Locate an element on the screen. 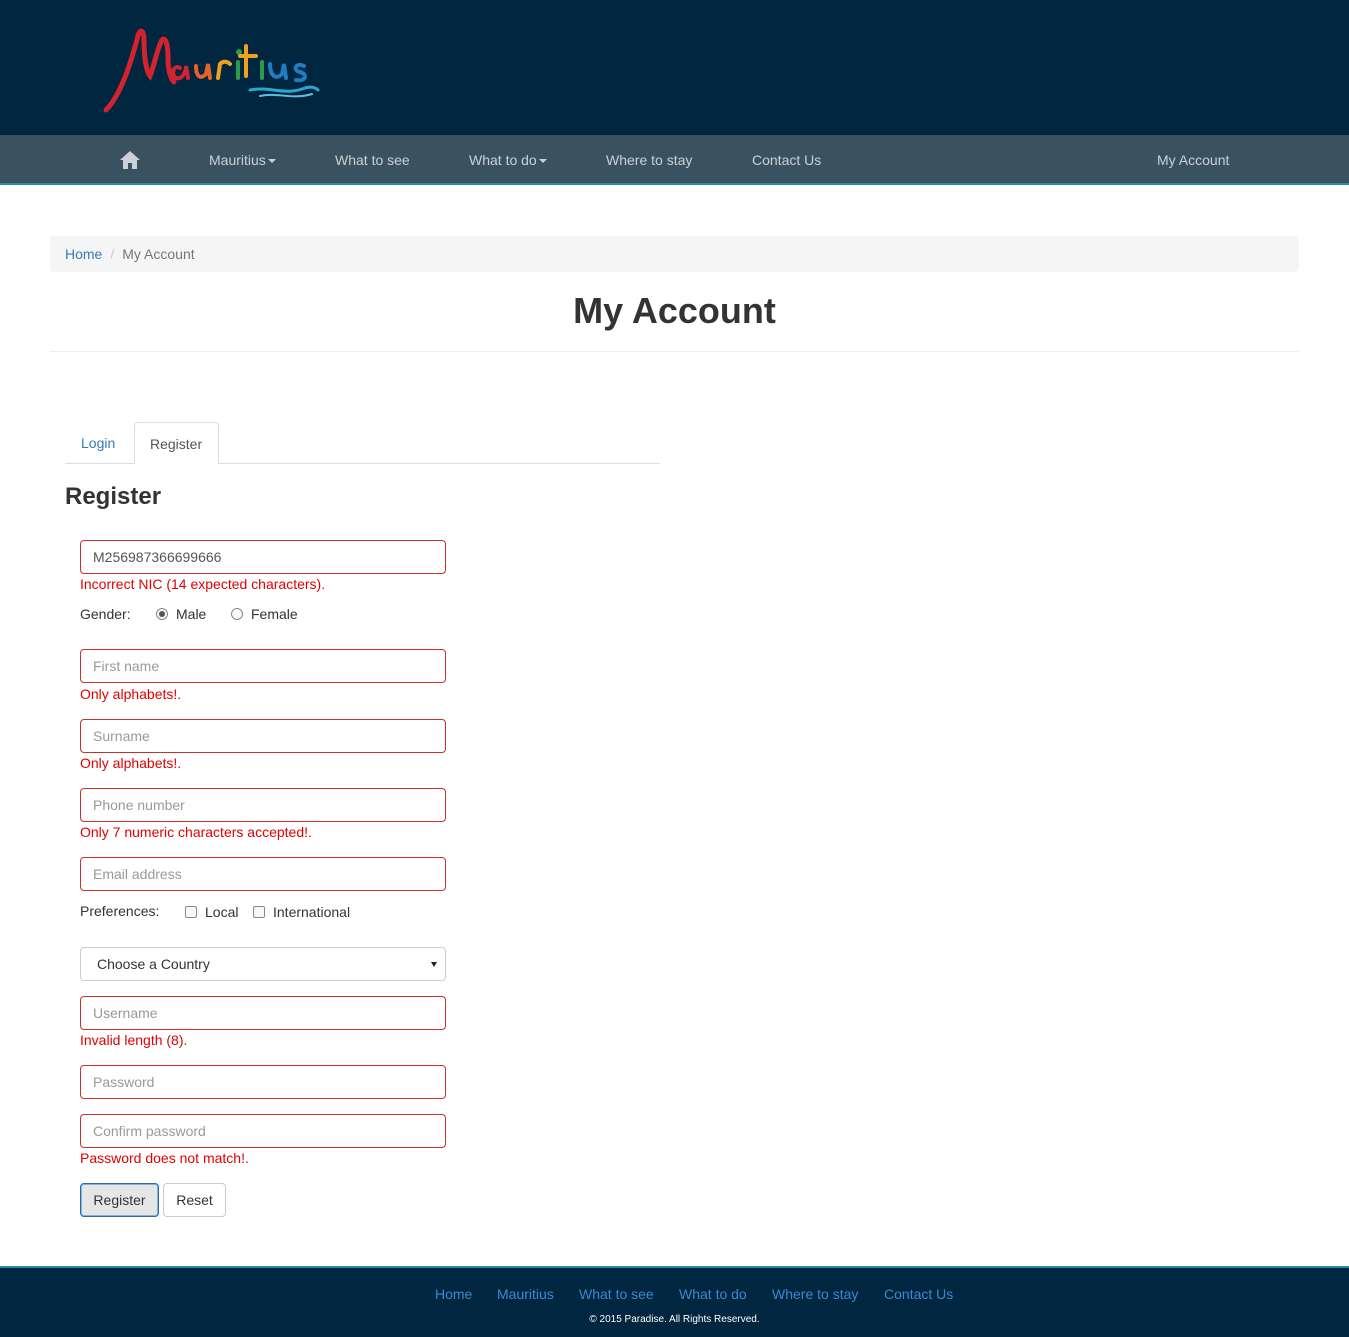  confirm-password-error: Password does not match!. is located at coordinates (164, 1158).